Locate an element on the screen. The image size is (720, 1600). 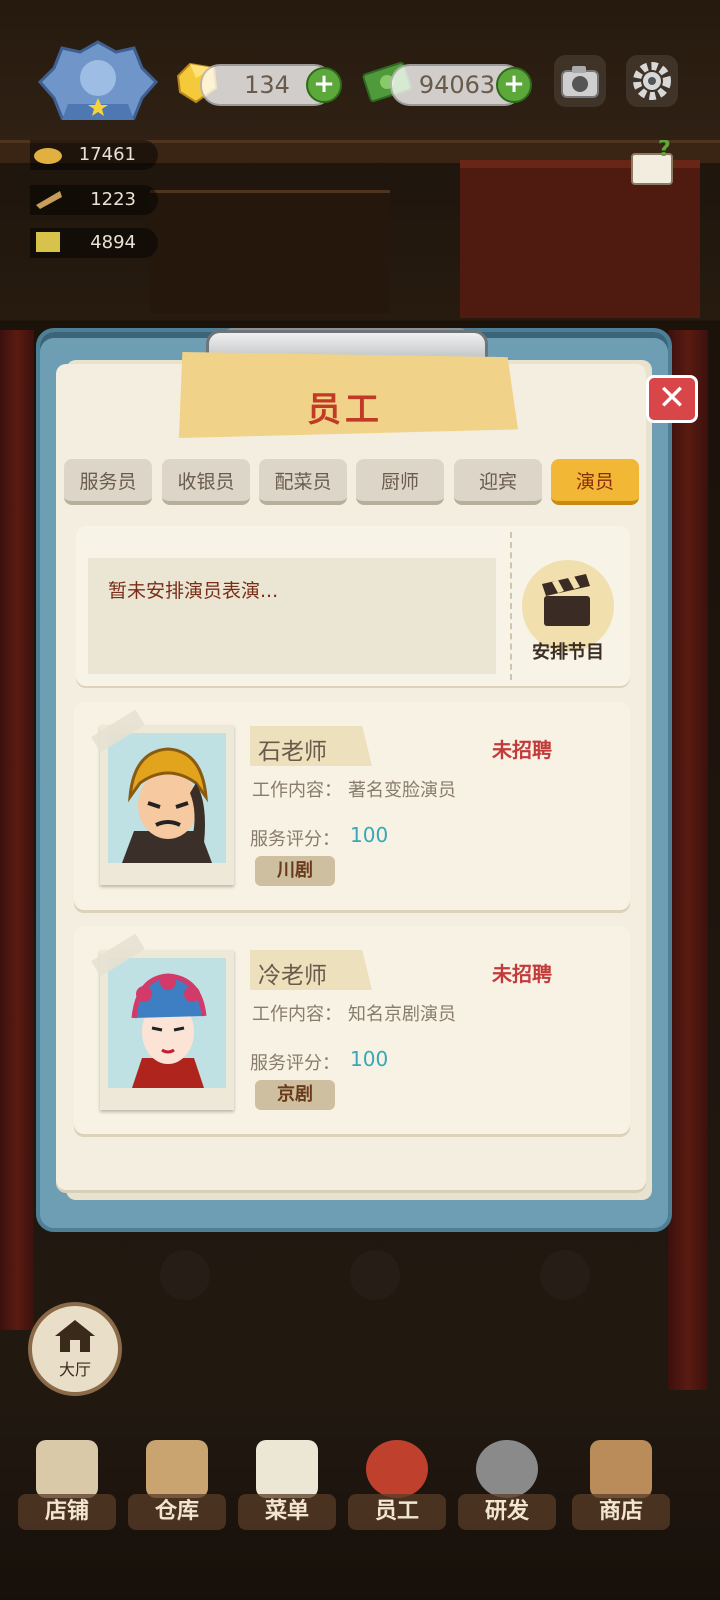
nav-research-label: 研发 is located at coordinates (507, 1512).